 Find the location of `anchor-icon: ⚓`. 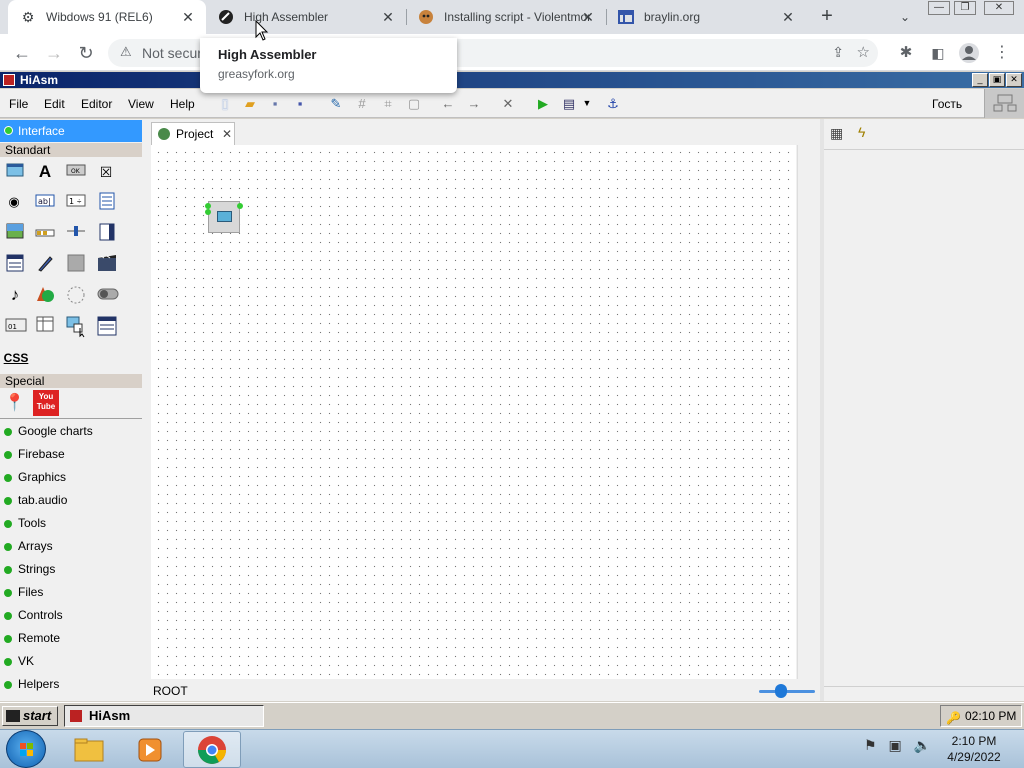

anchor-icon: ⚓ is located at coordinates (613, 103).